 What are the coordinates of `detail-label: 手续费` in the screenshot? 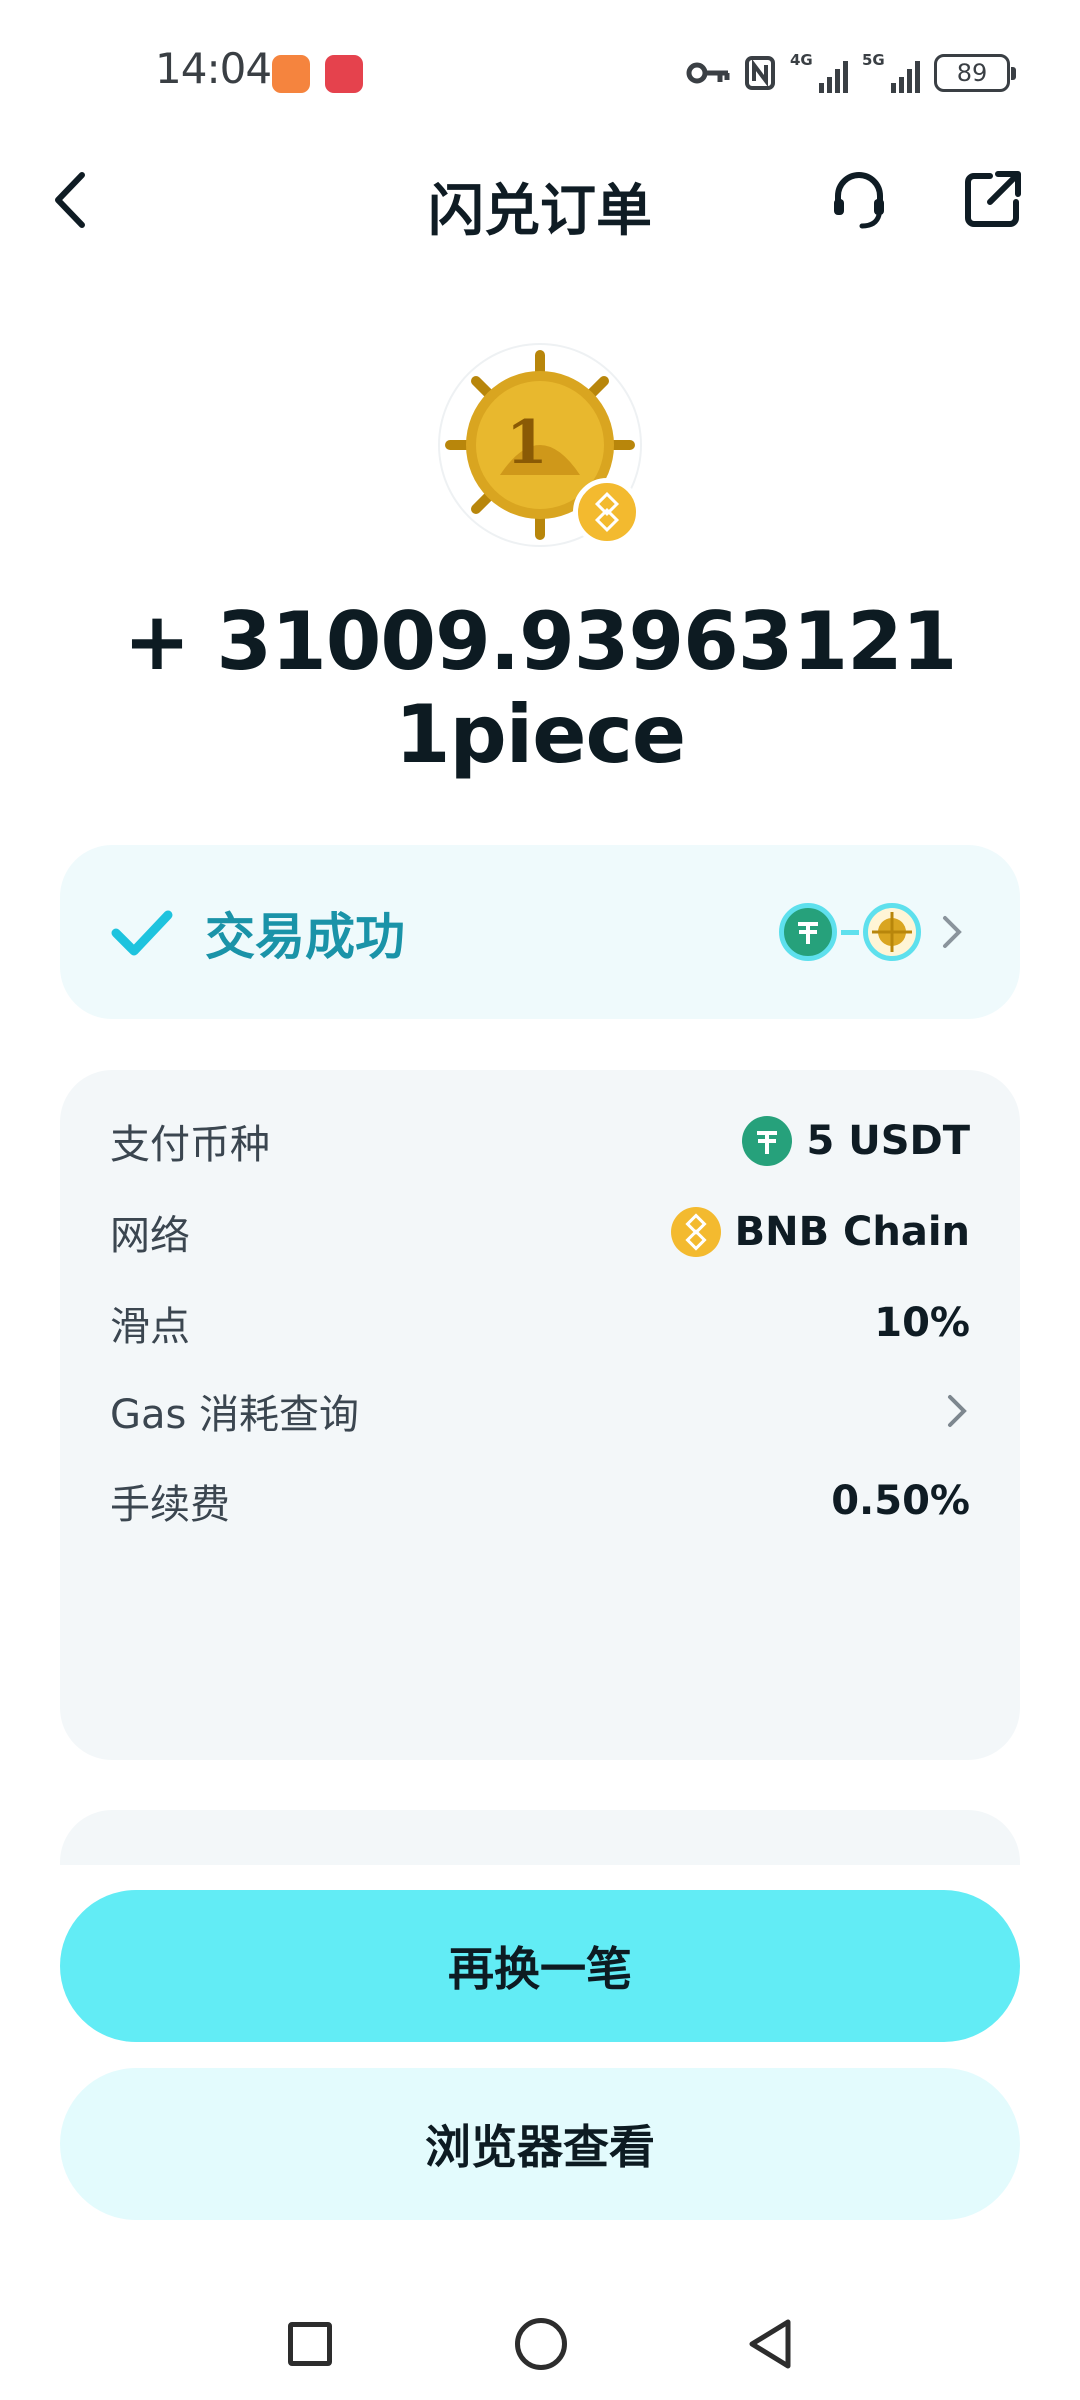 It's located at (170, 1505).